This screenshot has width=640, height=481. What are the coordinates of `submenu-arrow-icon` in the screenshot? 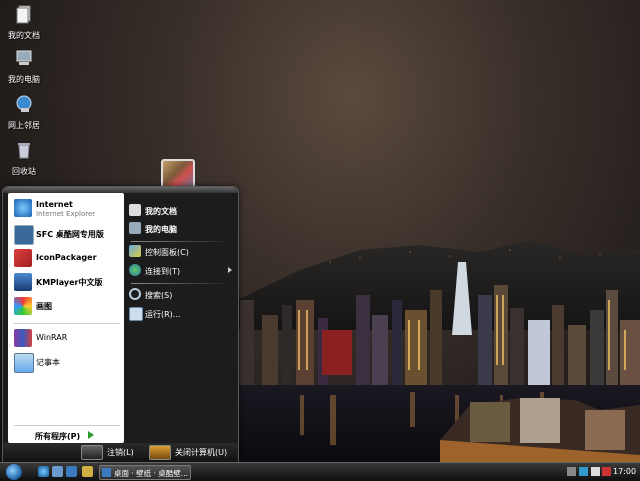 It's located at (230, 270).